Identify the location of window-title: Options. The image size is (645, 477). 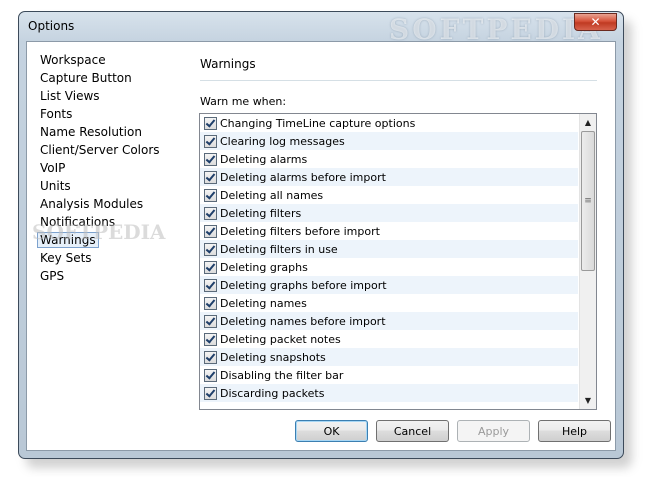
(51, 26).